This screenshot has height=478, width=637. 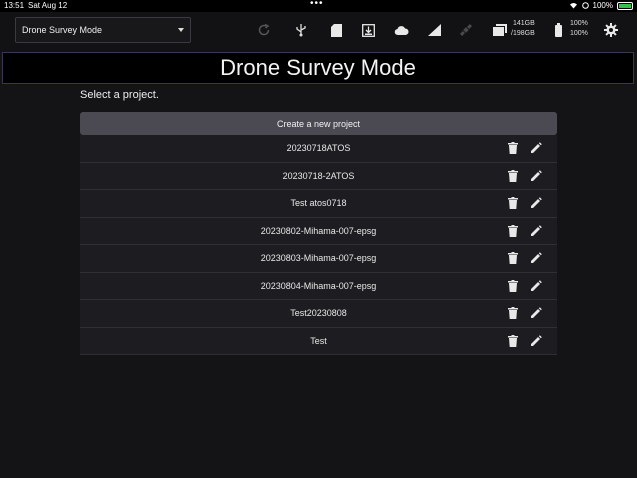 What do you see at coordinates (466, 30) in the screenshot?
I see `satellite-icon` at bounding box center [466, 30].